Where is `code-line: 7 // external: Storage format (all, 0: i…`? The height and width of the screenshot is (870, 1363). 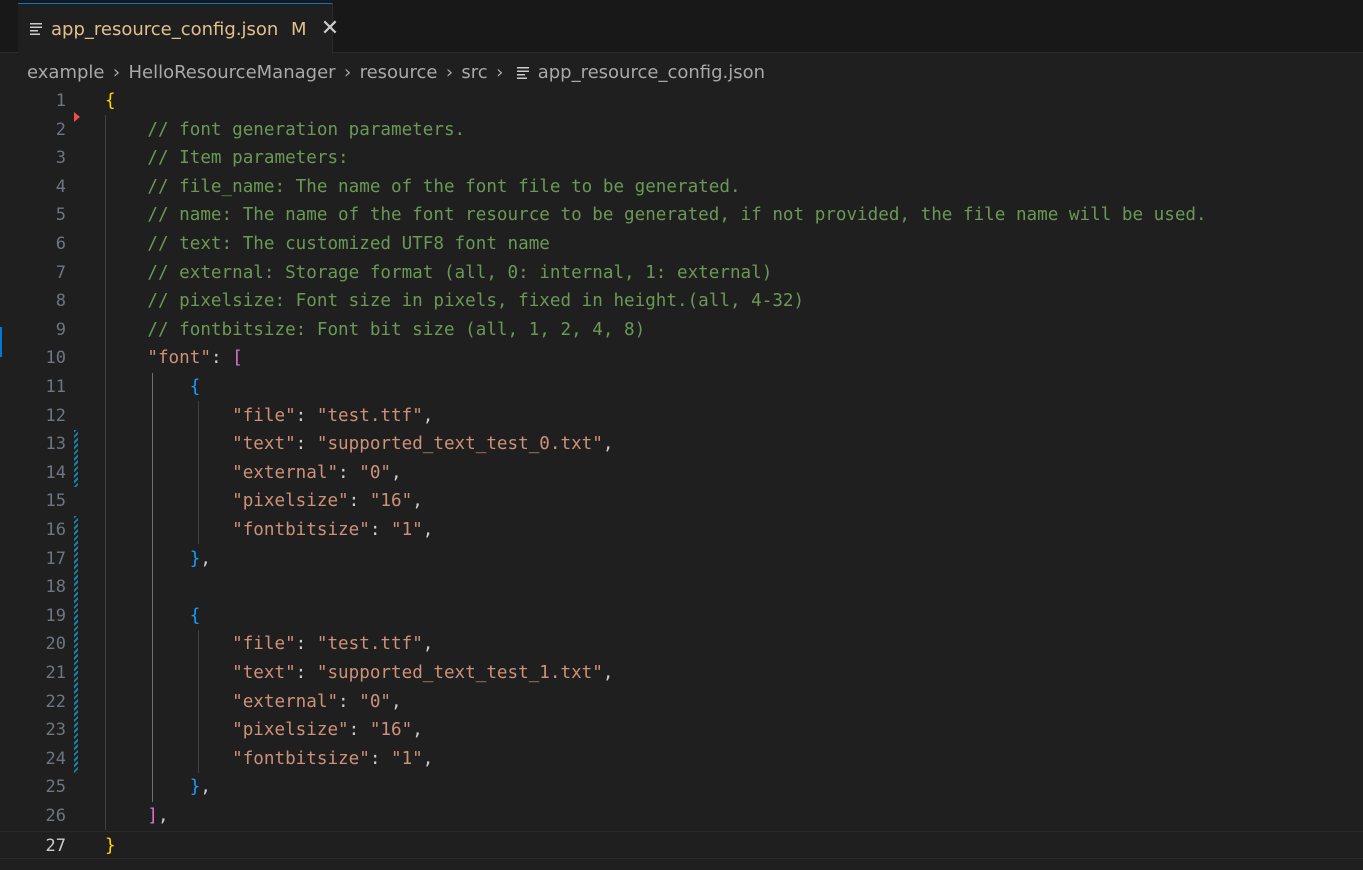 code-line: 7 // external: Storage format (all, 0: i… is located at coordinates (681, 273).